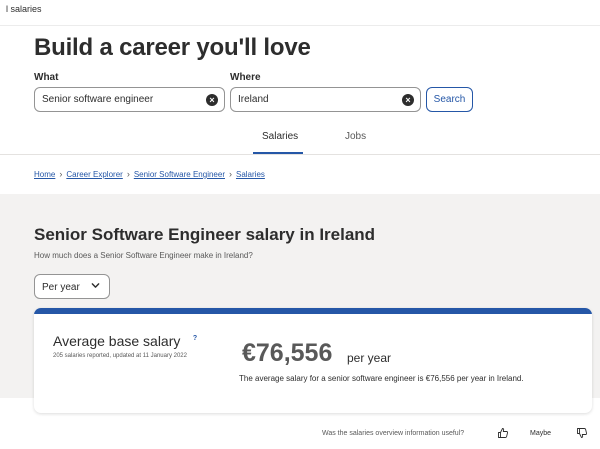  I want to click on average-salary-label: Average base salary, so click(117, 341).